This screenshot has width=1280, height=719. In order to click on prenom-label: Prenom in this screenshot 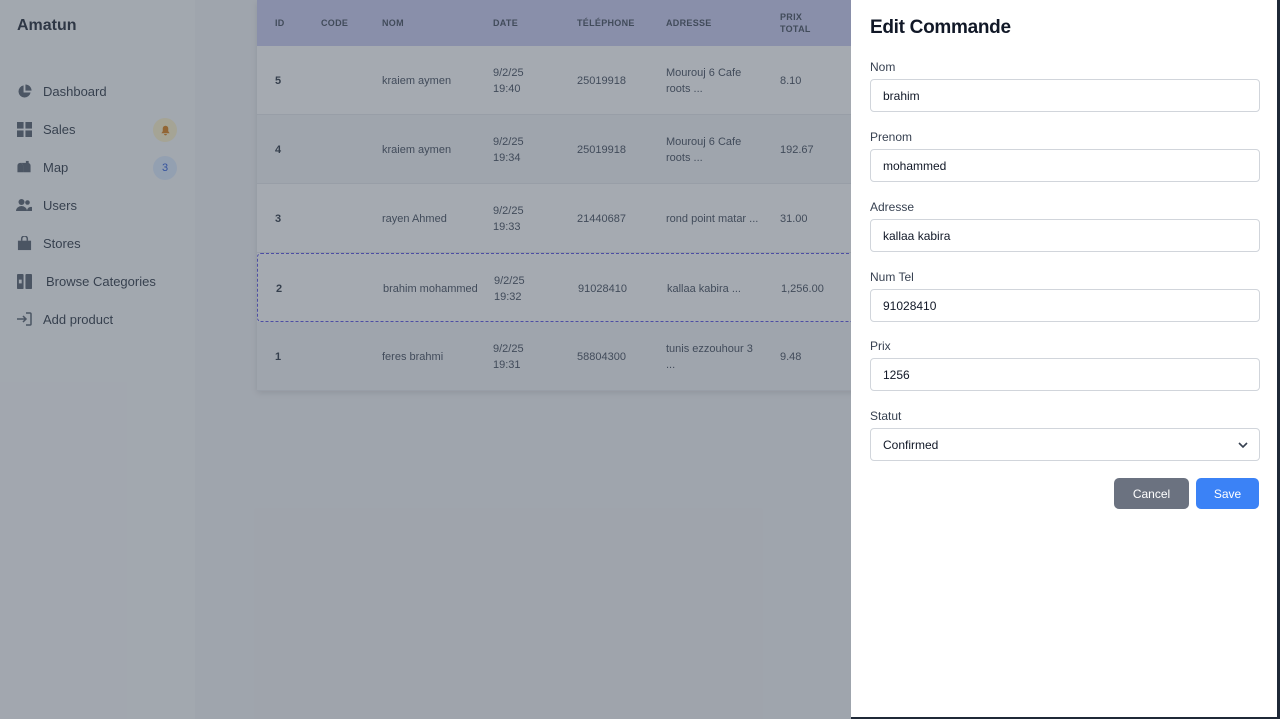, I will do `click(891, 137)`.